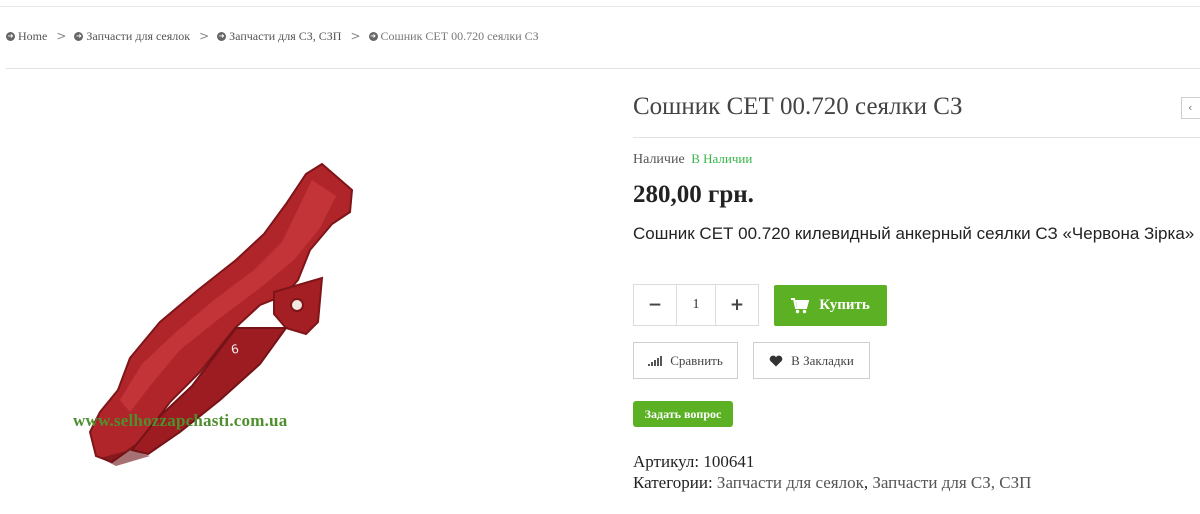 This screenshot has height=514, width=1200. Describe the element at coordinates (822, 360) in the screenshot. I see `wishlist-label: В Закладки` at that location.